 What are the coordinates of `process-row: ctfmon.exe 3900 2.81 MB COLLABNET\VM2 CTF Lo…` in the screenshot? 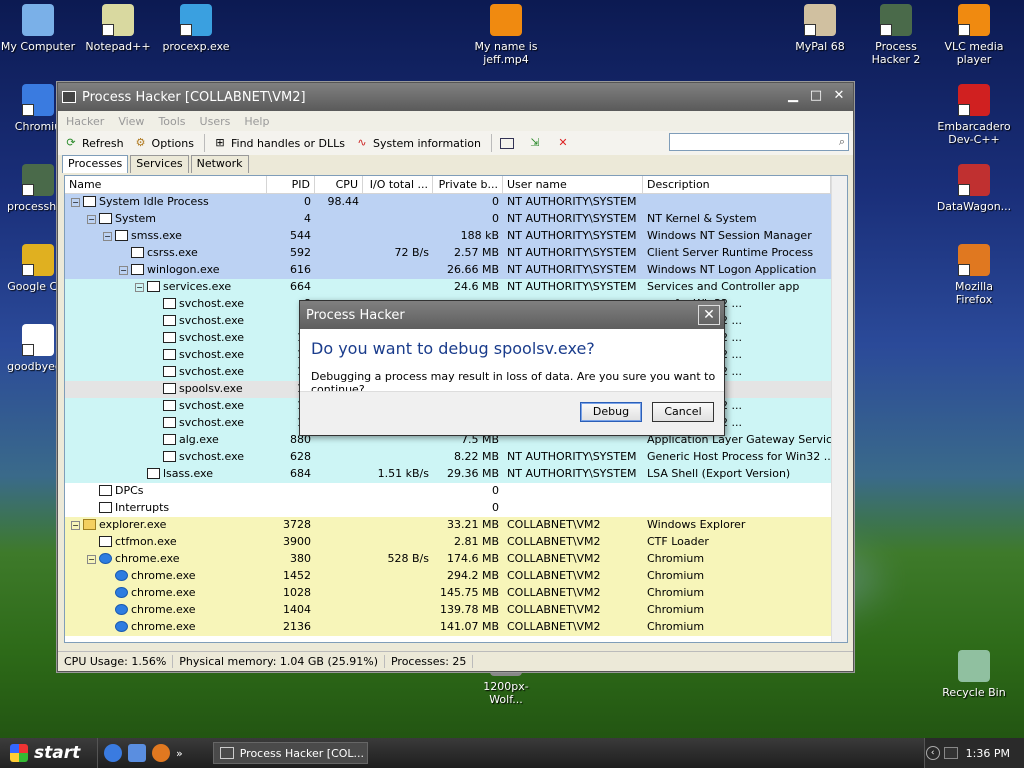 It's located at (456, 542).